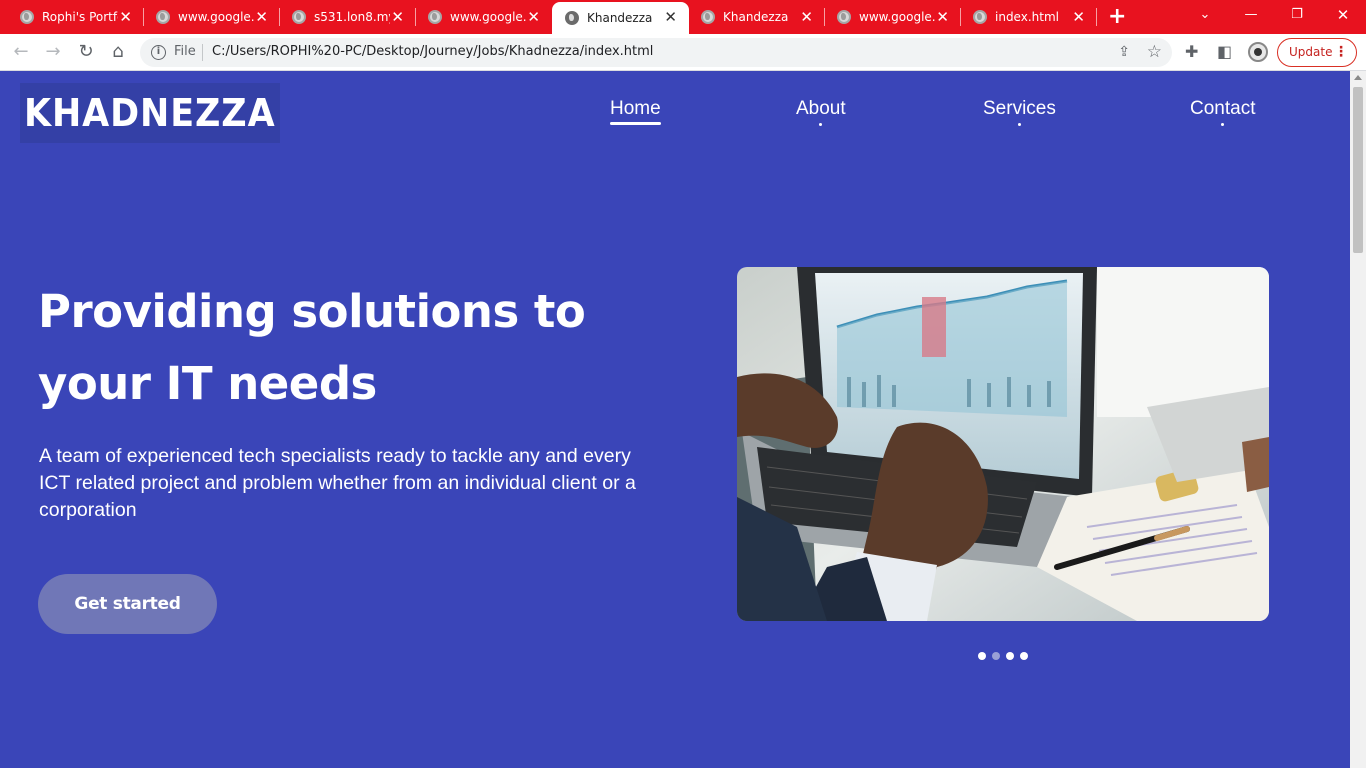 The width and height of the screenshot is (1366, 768). I want to click on minimize-icon: —, so click(1251, 15).